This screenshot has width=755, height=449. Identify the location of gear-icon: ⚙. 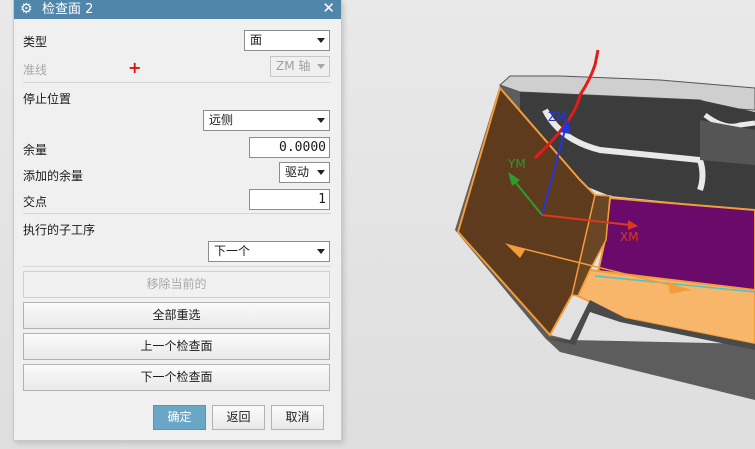
(26, 9).